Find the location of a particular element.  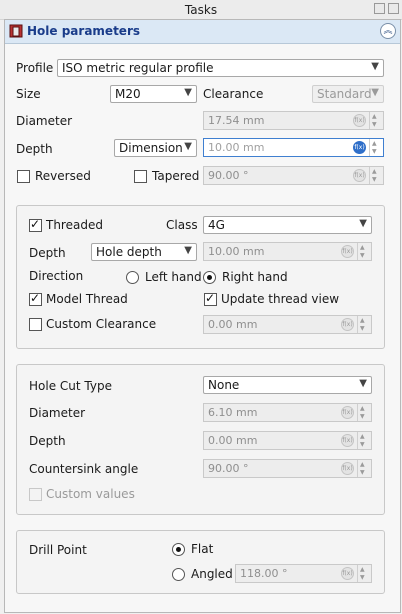

thread-depth-spinbox: 10.00 mm f(x) ▲ ▼ is located at coordinates (287, 251).